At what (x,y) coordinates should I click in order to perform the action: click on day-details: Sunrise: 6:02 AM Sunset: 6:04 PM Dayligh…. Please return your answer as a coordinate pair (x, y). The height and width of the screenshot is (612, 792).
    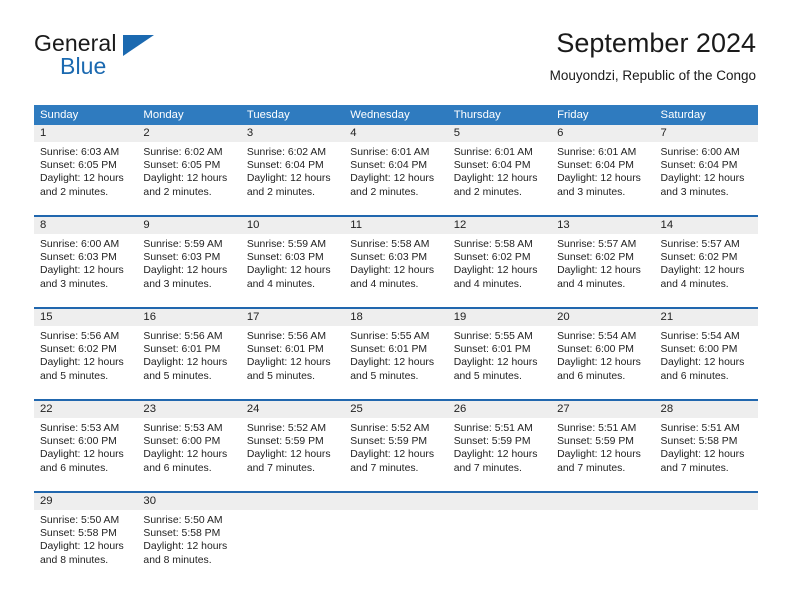
    Looking at the image, I should click on (292, 170).